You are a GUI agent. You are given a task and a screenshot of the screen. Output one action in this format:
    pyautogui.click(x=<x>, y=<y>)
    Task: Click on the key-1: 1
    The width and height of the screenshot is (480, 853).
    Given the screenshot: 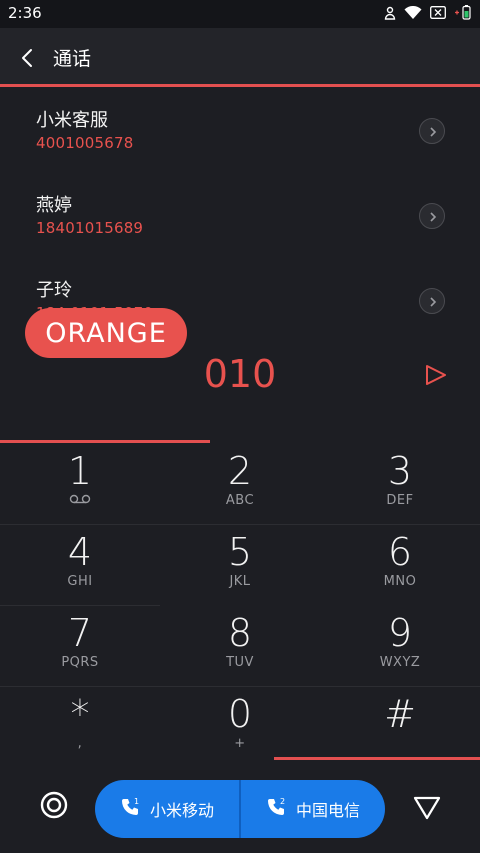 What is the action you would take?
    pyautogui.click(x=80, y=483)
    